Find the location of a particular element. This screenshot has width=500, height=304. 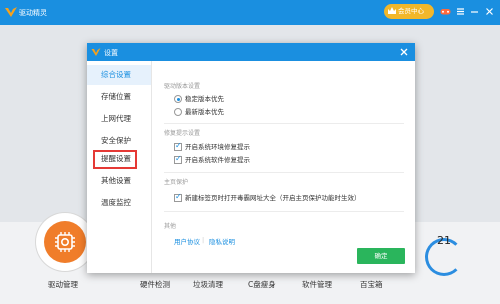

check-homepage-label: 新建标签页时打开毒霸网址大全（开启主页保护功能时生效） is located at coordinates (273, 198).